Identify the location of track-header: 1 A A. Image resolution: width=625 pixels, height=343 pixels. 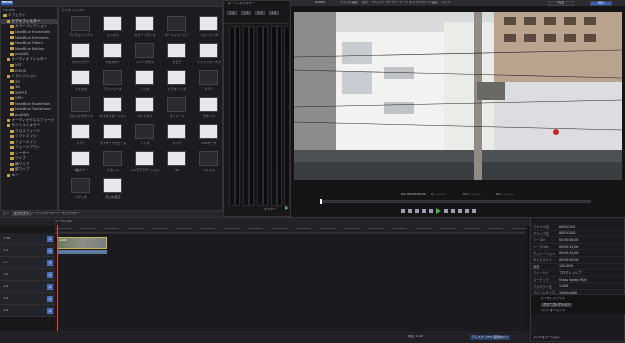
(27, 275).